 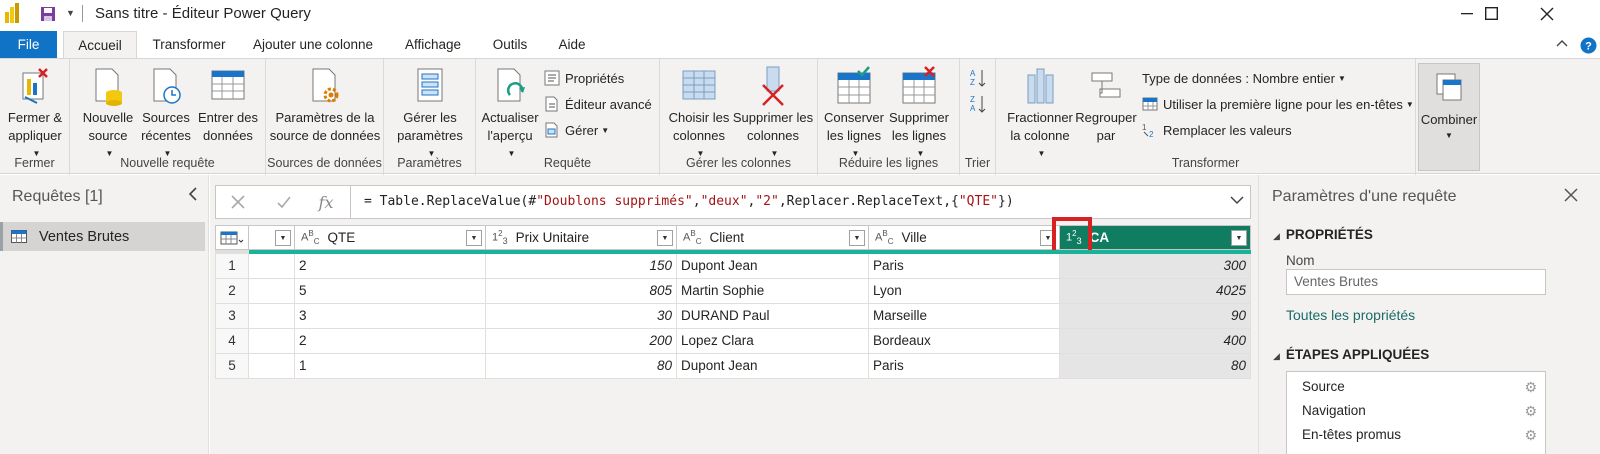 What do you see at coordinates (28, 44) in the screenshot?
I see `tab-file: File` at bounding box center [28, 44].